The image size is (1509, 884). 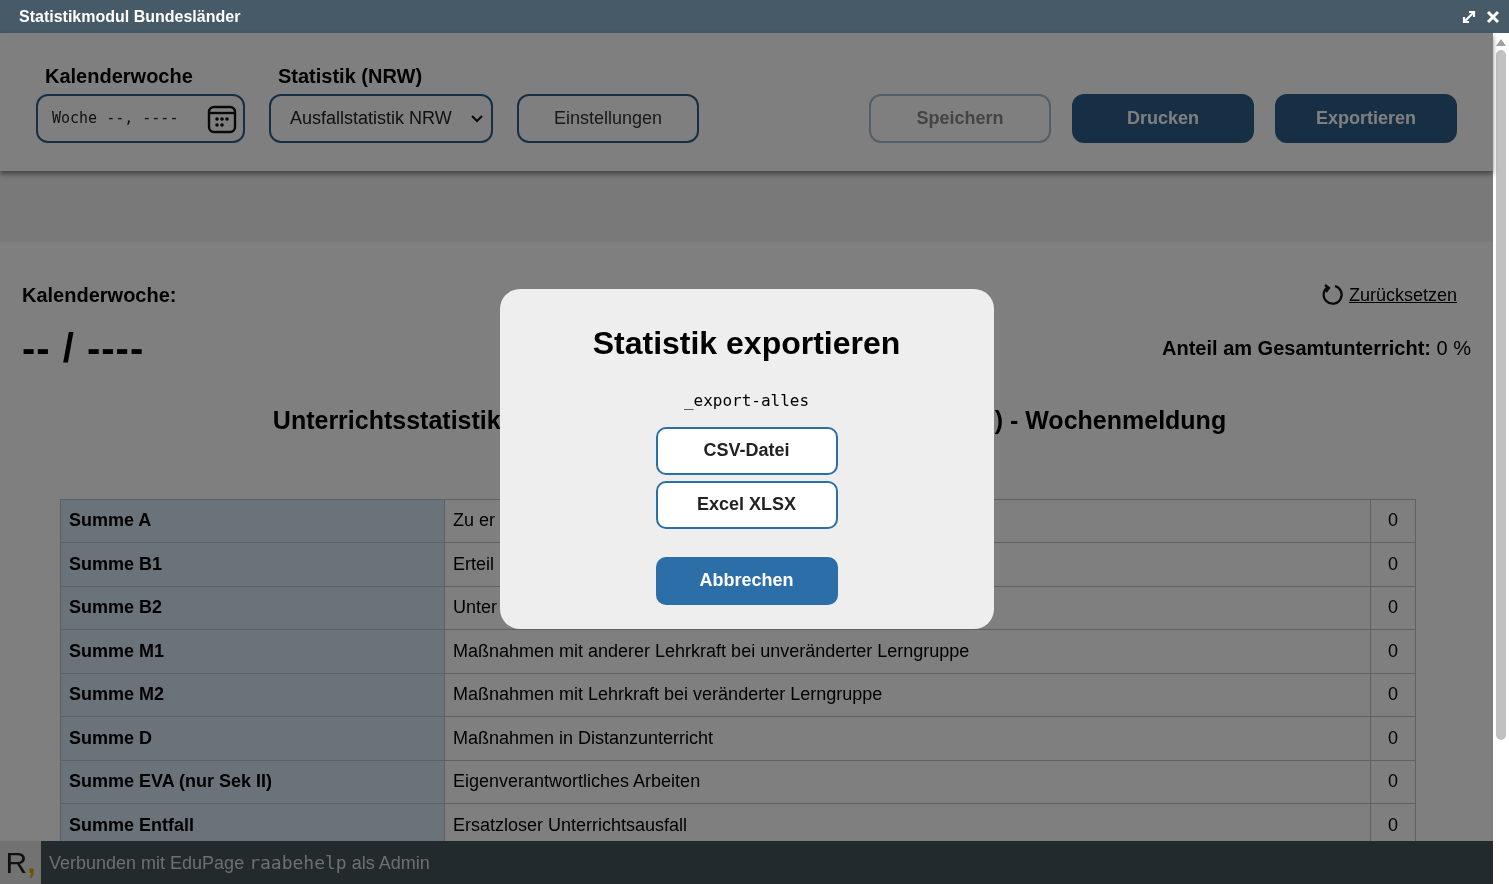 What do you see at coordinates (477, 118) in the screenshot?
I see `caret-icon` at bounding box center [477, 118].